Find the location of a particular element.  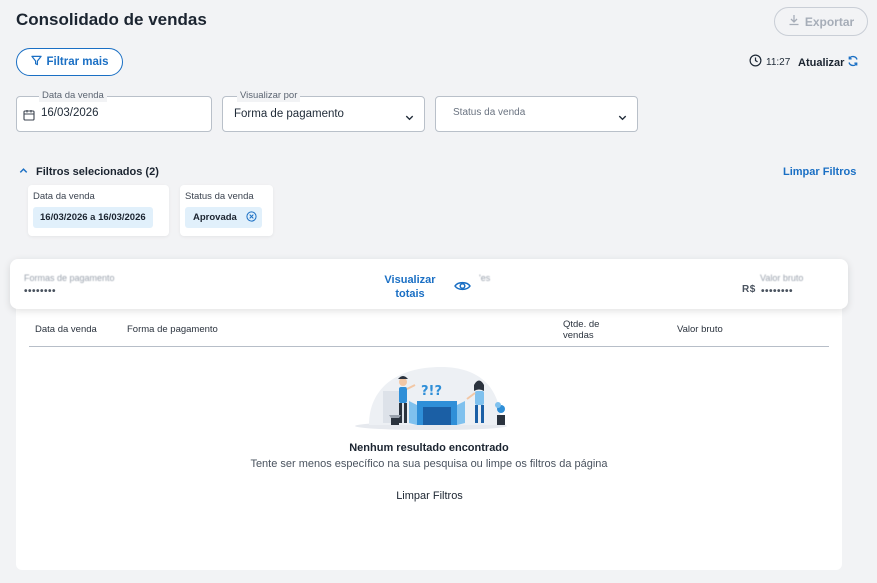

view-totals-button: Visualizar totais is located at coordinates (410, 287).